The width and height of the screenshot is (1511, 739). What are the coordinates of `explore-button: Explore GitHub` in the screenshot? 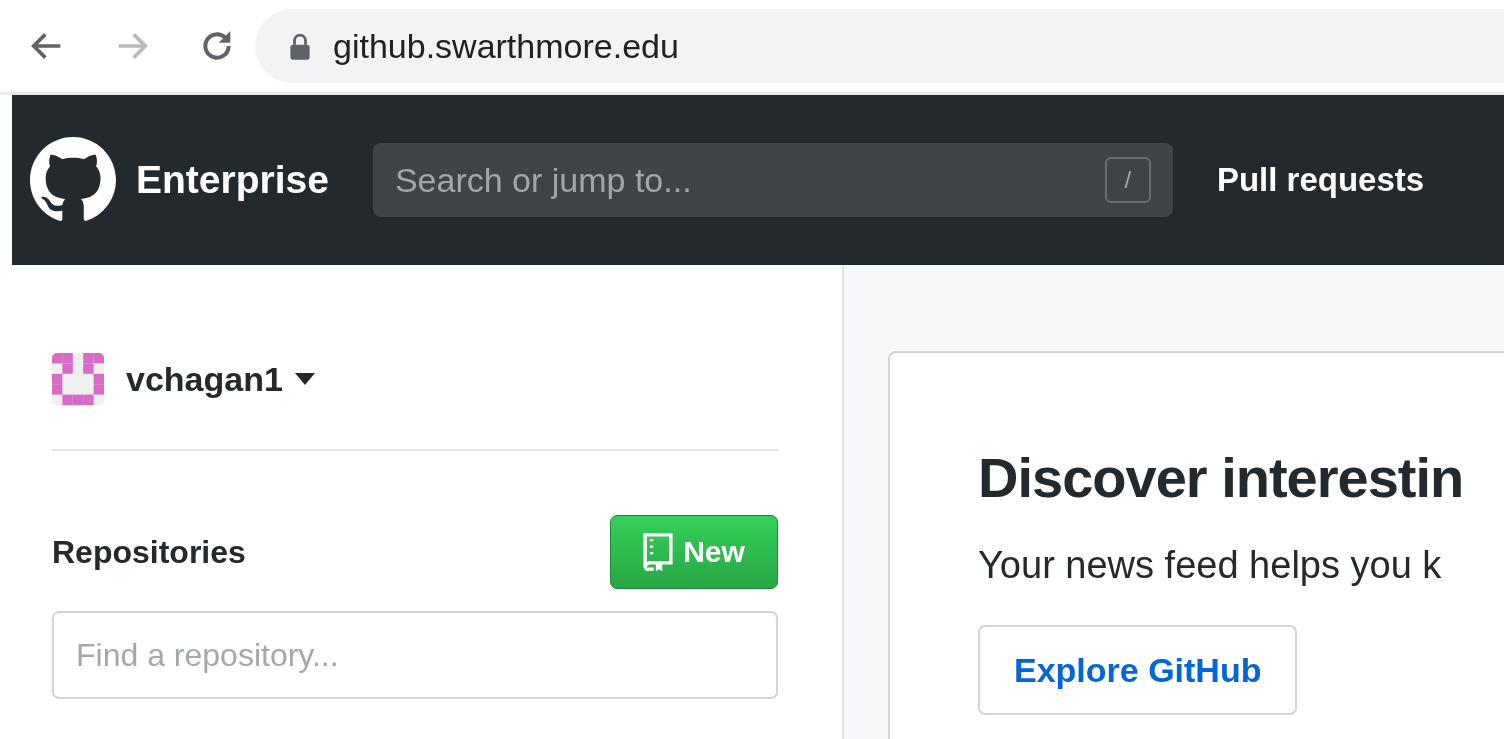 It's located at (1138, 670).